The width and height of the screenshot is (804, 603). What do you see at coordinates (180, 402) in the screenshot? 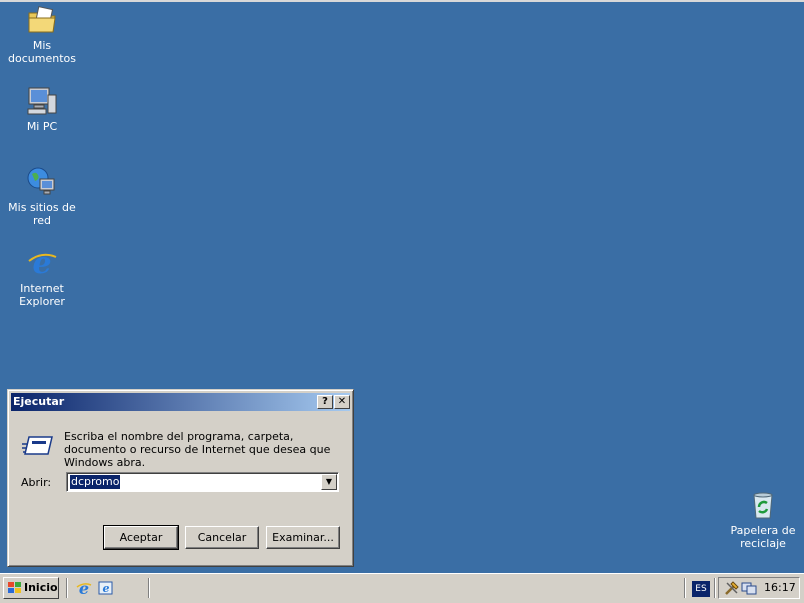
I see `dialog-titlebar: Ejecutar ? ✕` at bounding box center [180, 402].